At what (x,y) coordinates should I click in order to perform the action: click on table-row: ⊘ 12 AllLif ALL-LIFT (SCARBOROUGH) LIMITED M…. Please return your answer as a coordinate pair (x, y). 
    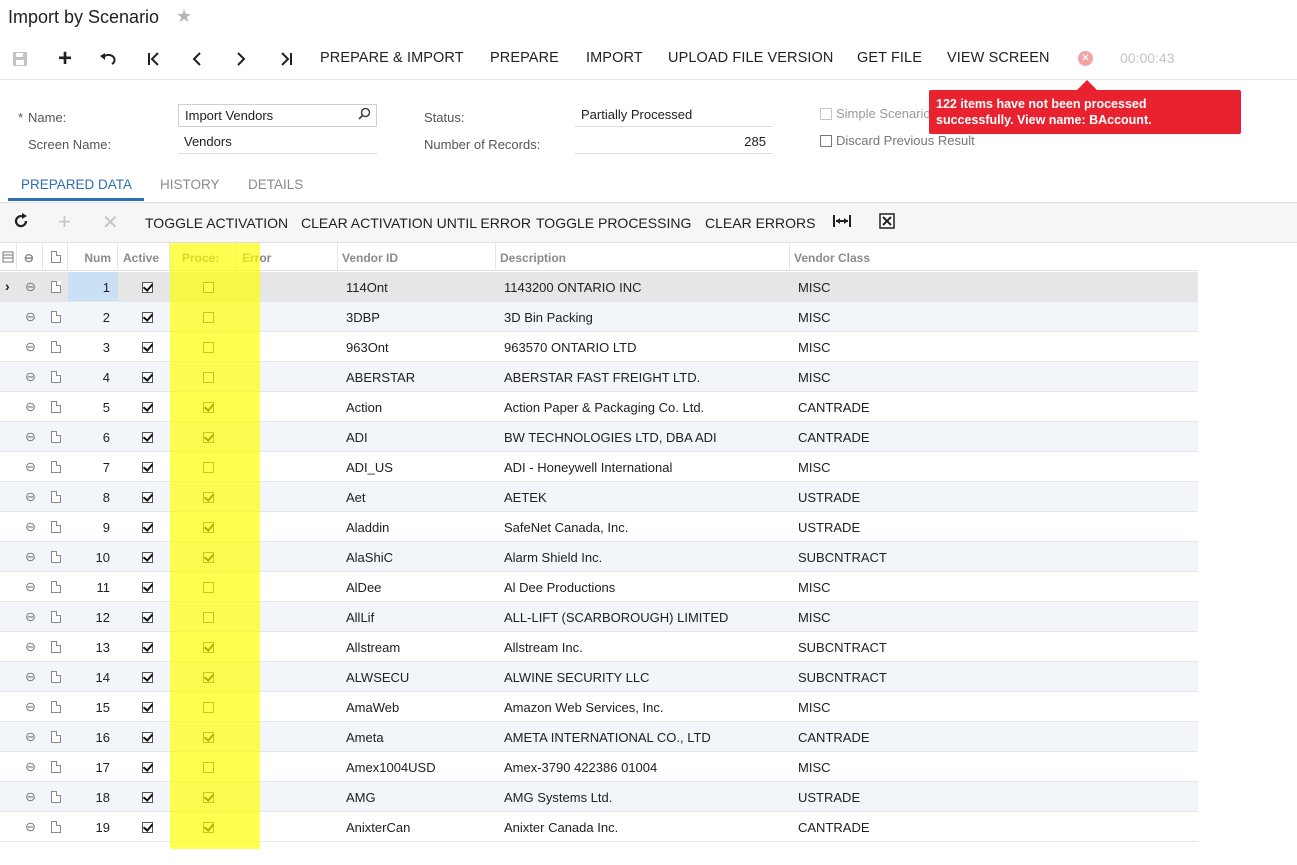
    Looking at the image, I should click on (599, 617).